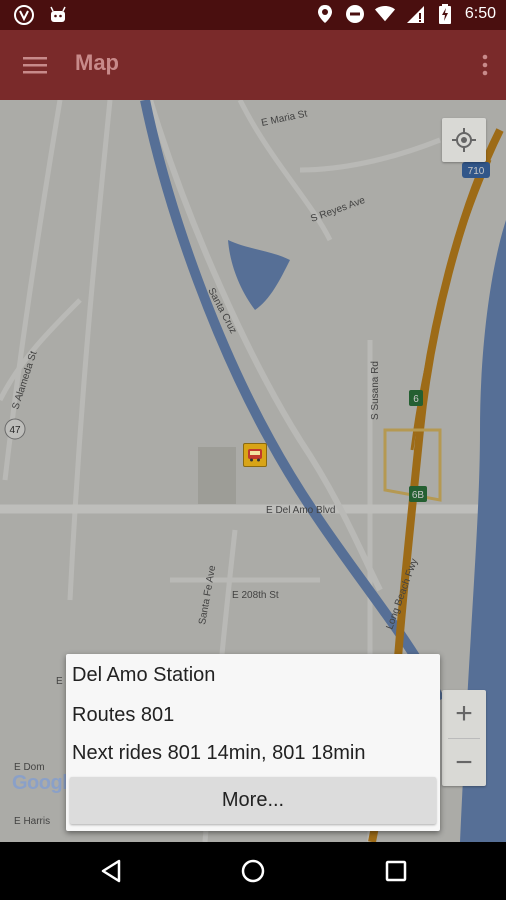  I want to click on hamburger-menu-icon, so click(35, 65).